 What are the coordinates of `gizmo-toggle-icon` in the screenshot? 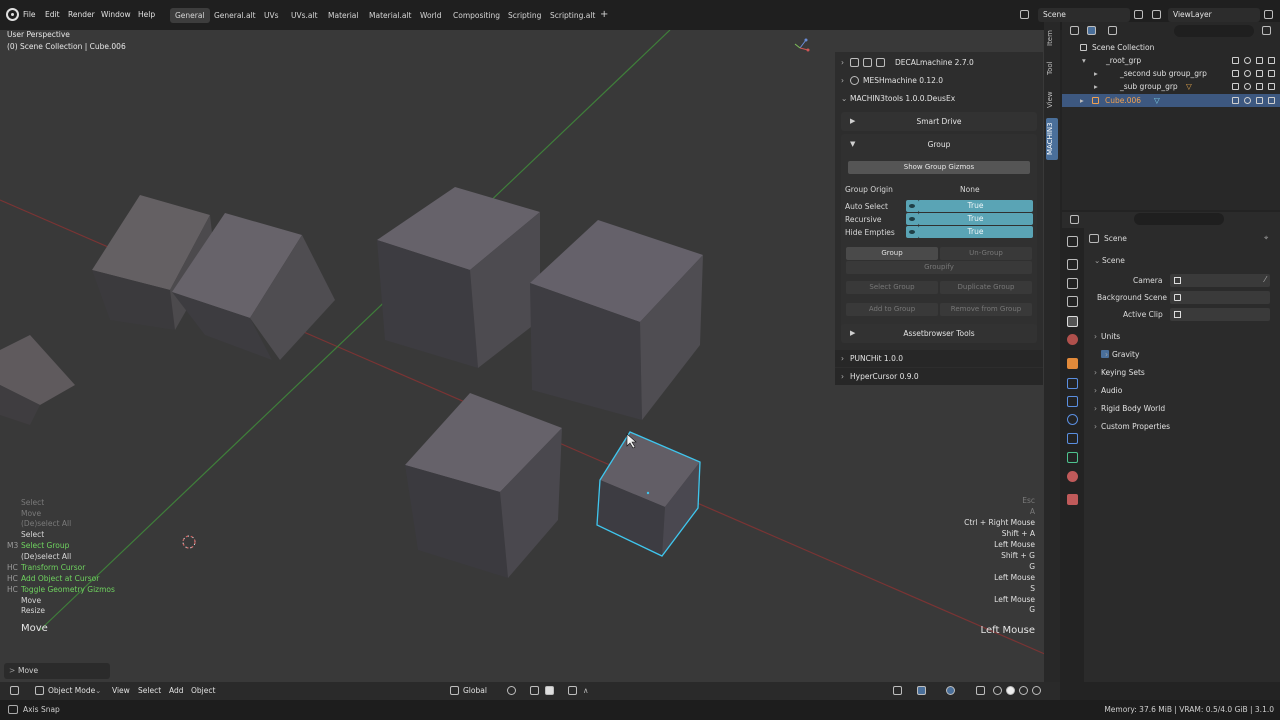 It's located at (921, 690).